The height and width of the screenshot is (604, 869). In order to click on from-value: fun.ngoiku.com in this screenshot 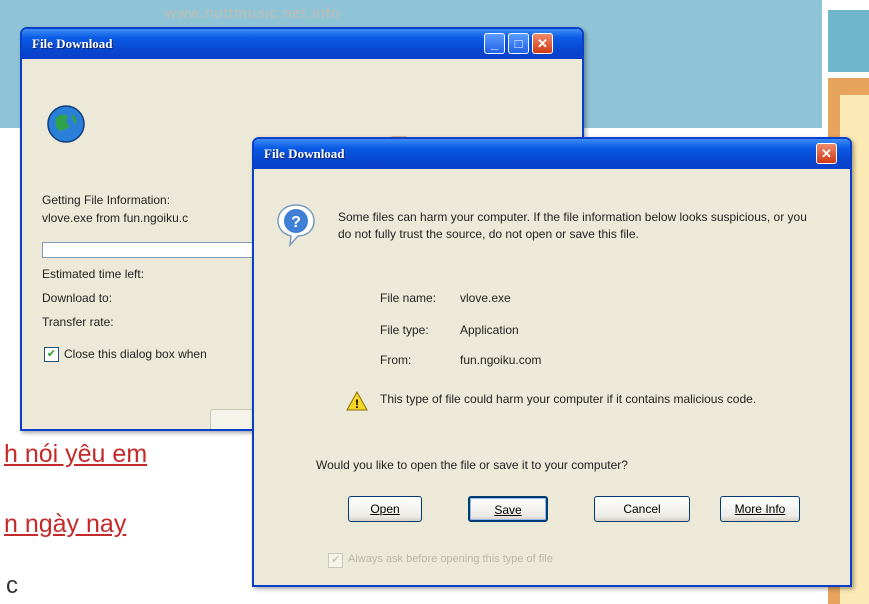, I will do `click(501, 360)`.